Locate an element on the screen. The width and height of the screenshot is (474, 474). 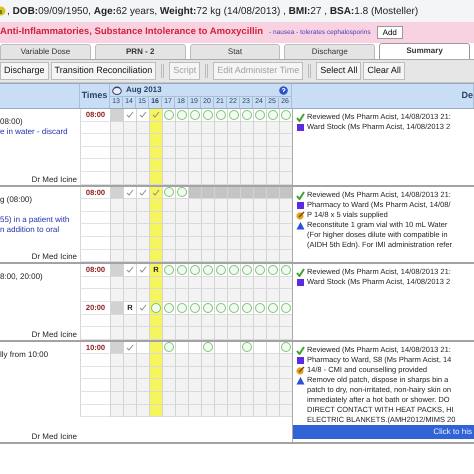
note-text: 55) in a patient with n addition to oral is located at coordinates (35, 224).